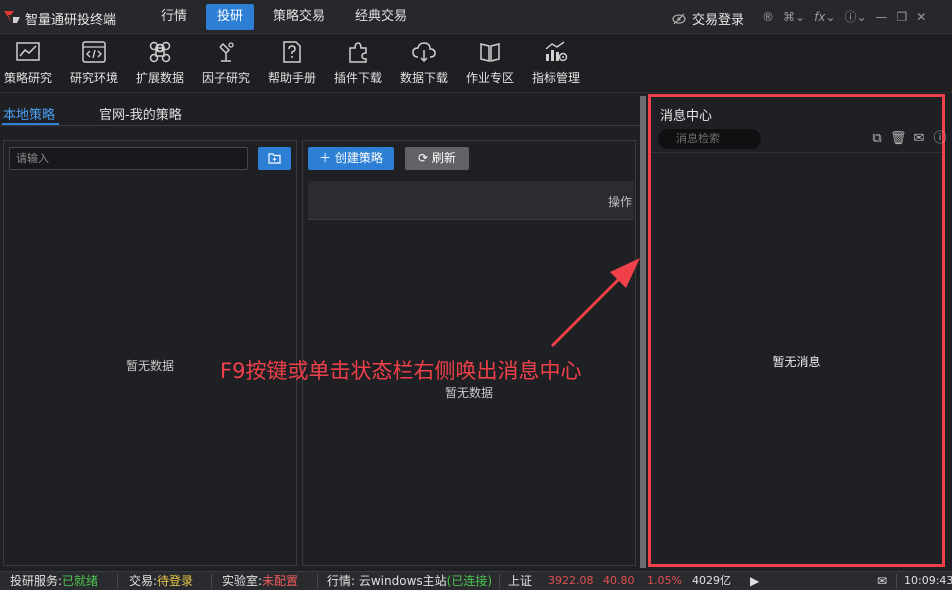 Image resolution: width=952 pixels, height=590 pixels. I want to click on table-header: 操作, so click(471, 200).